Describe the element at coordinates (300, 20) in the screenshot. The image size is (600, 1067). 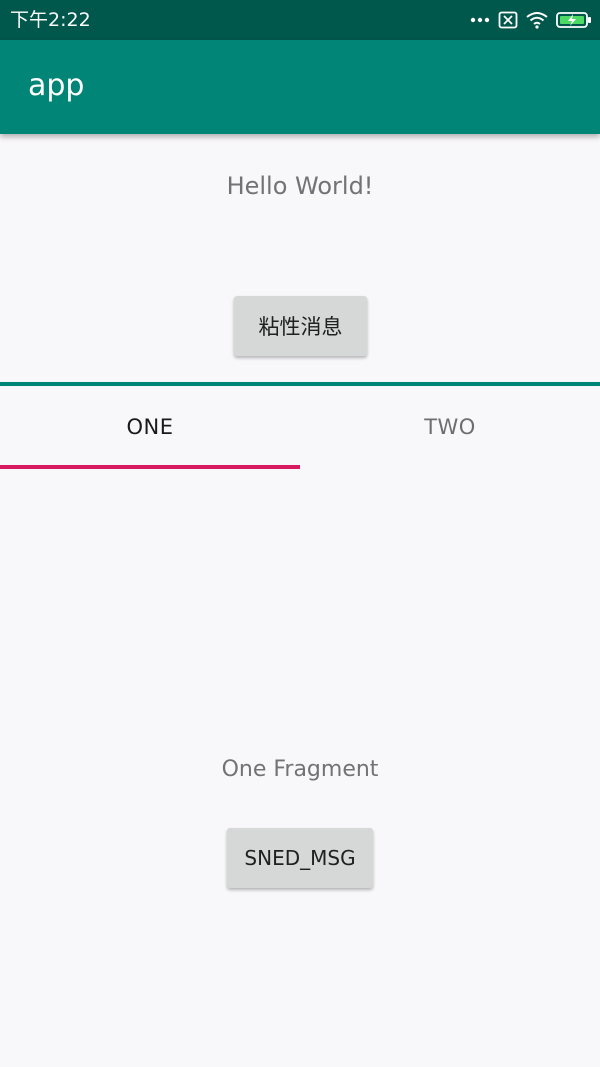
I see `status-bar: 下午2:22` at that location.